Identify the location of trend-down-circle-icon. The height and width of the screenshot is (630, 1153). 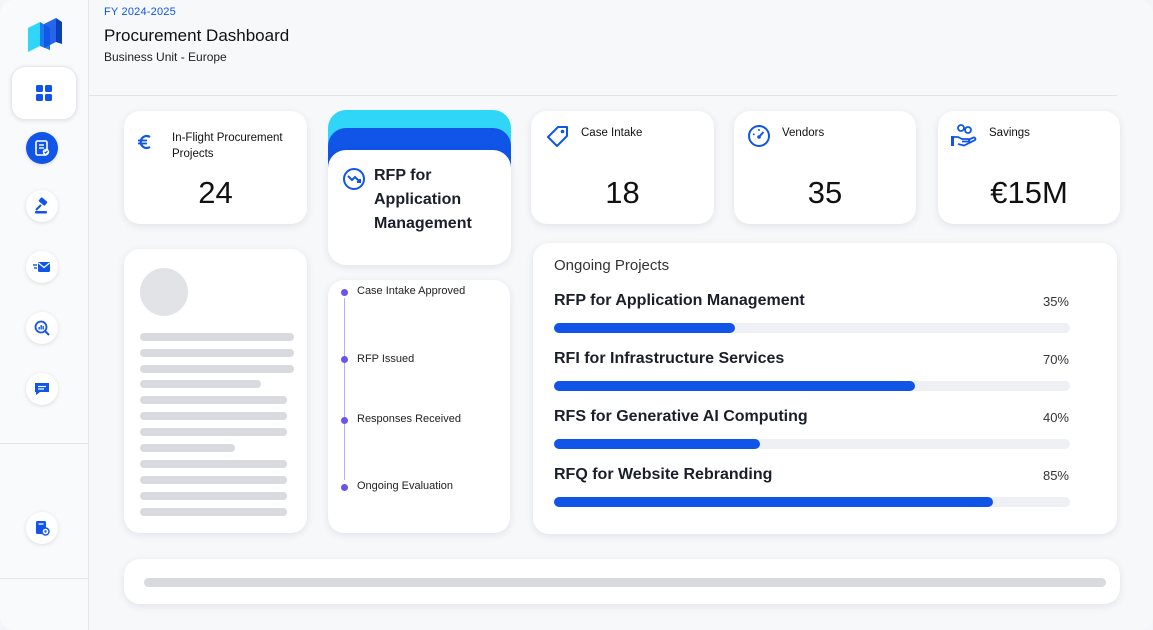
(354, 179).